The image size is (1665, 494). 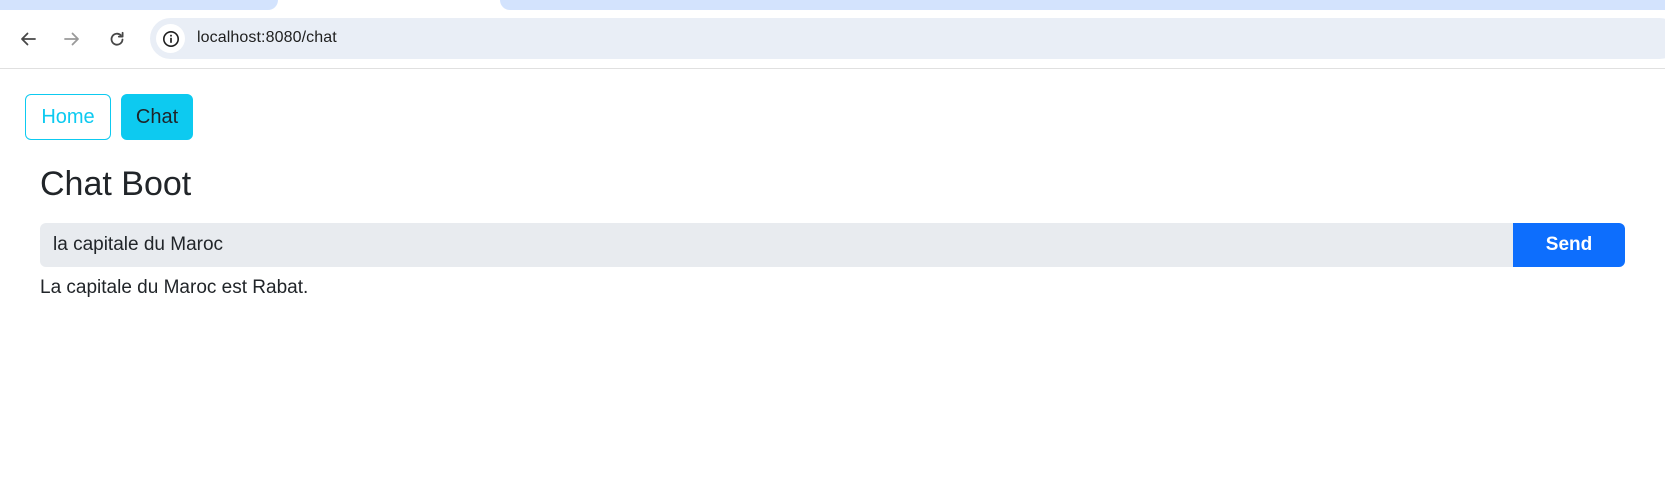 I want to click on site-info-button, so click(x=170, y=38).